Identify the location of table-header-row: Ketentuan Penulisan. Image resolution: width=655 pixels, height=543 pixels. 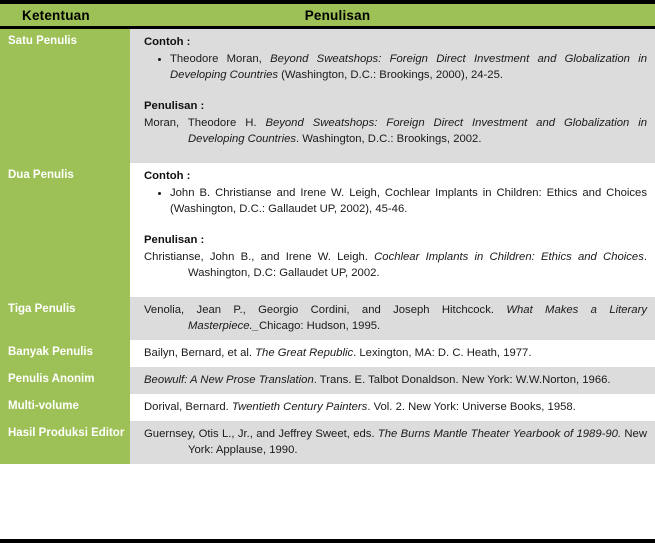
(327, 16).